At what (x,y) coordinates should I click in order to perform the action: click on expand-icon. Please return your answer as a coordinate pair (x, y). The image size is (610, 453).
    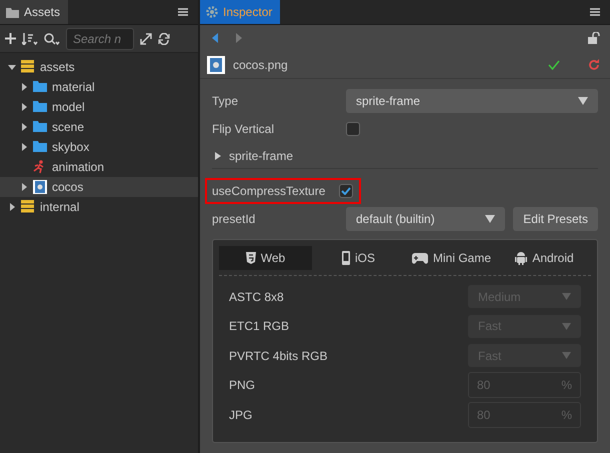
    Looking at the image, I should click on (146, 38).